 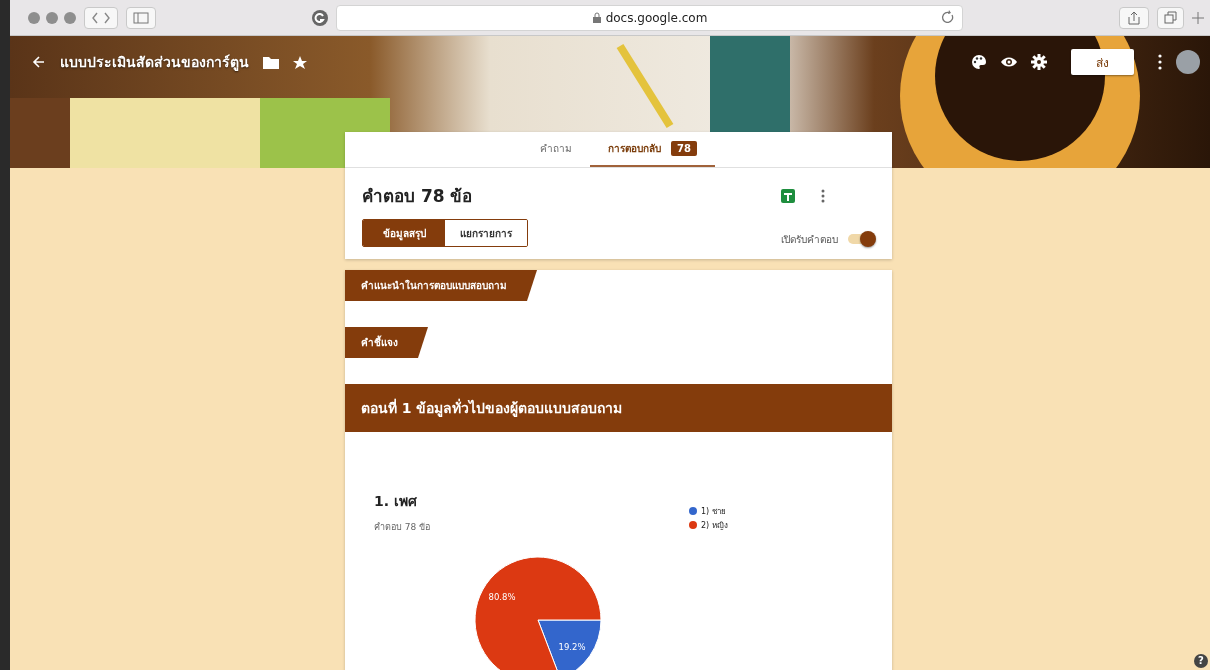 What do you see at coordinates (1039, 62) in the screenshot?
I see `settings-icon` at bounding box center [1039, 62].